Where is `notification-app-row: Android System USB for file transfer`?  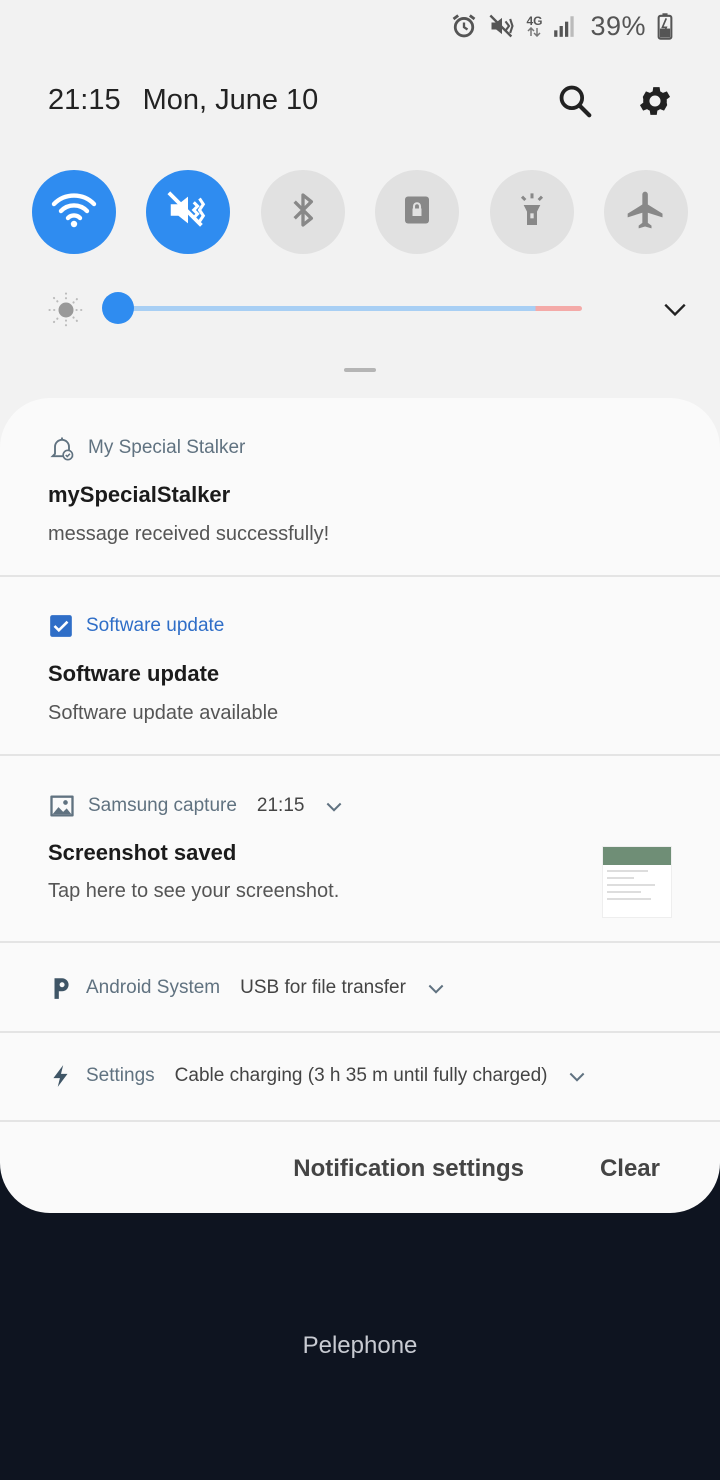 notification-app-row: Android System USB for file transfer is located at coordinates (247, 988).